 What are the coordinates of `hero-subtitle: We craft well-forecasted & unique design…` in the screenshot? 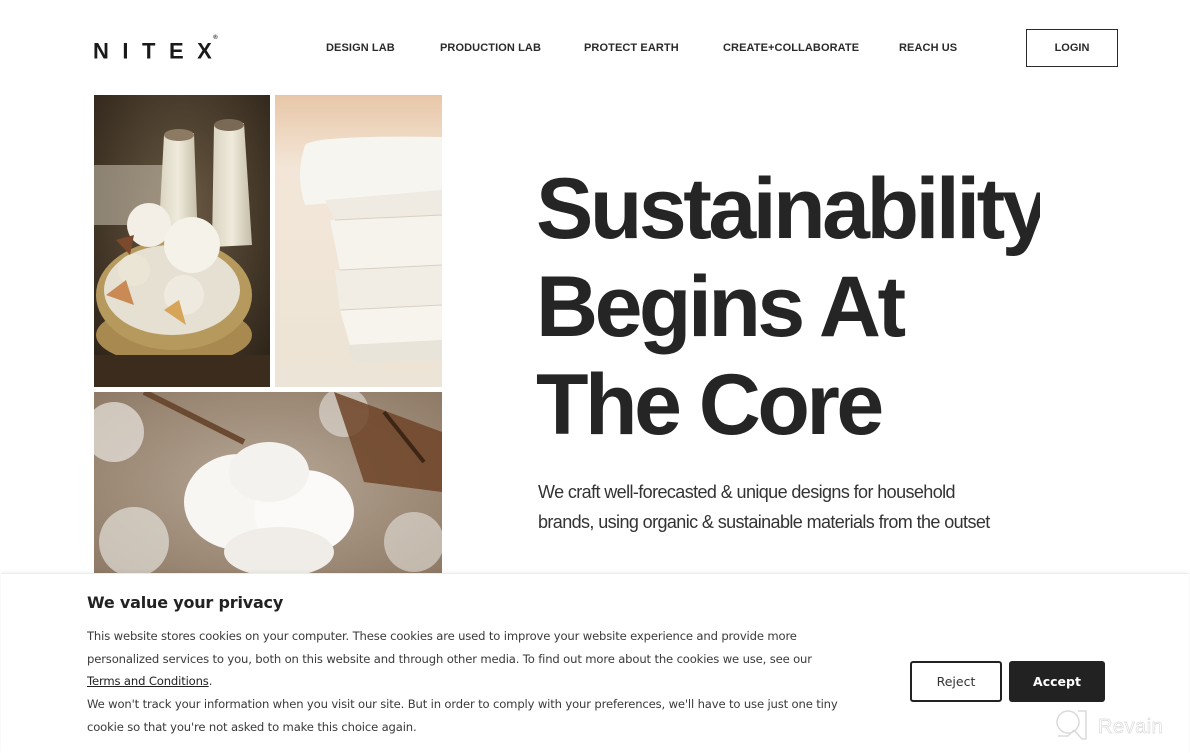 It's located at (798, 507).